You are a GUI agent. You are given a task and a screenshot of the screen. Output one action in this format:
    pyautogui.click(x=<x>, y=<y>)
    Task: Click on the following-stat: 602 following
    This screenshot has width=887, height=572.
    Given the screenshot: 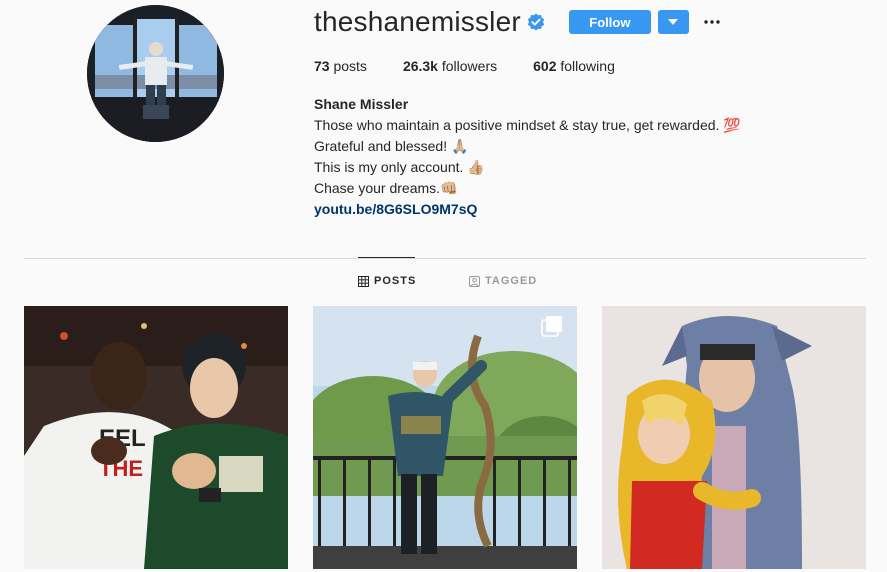 What is the action you would take?
    pyautogui.click(x=574, y=66)
    